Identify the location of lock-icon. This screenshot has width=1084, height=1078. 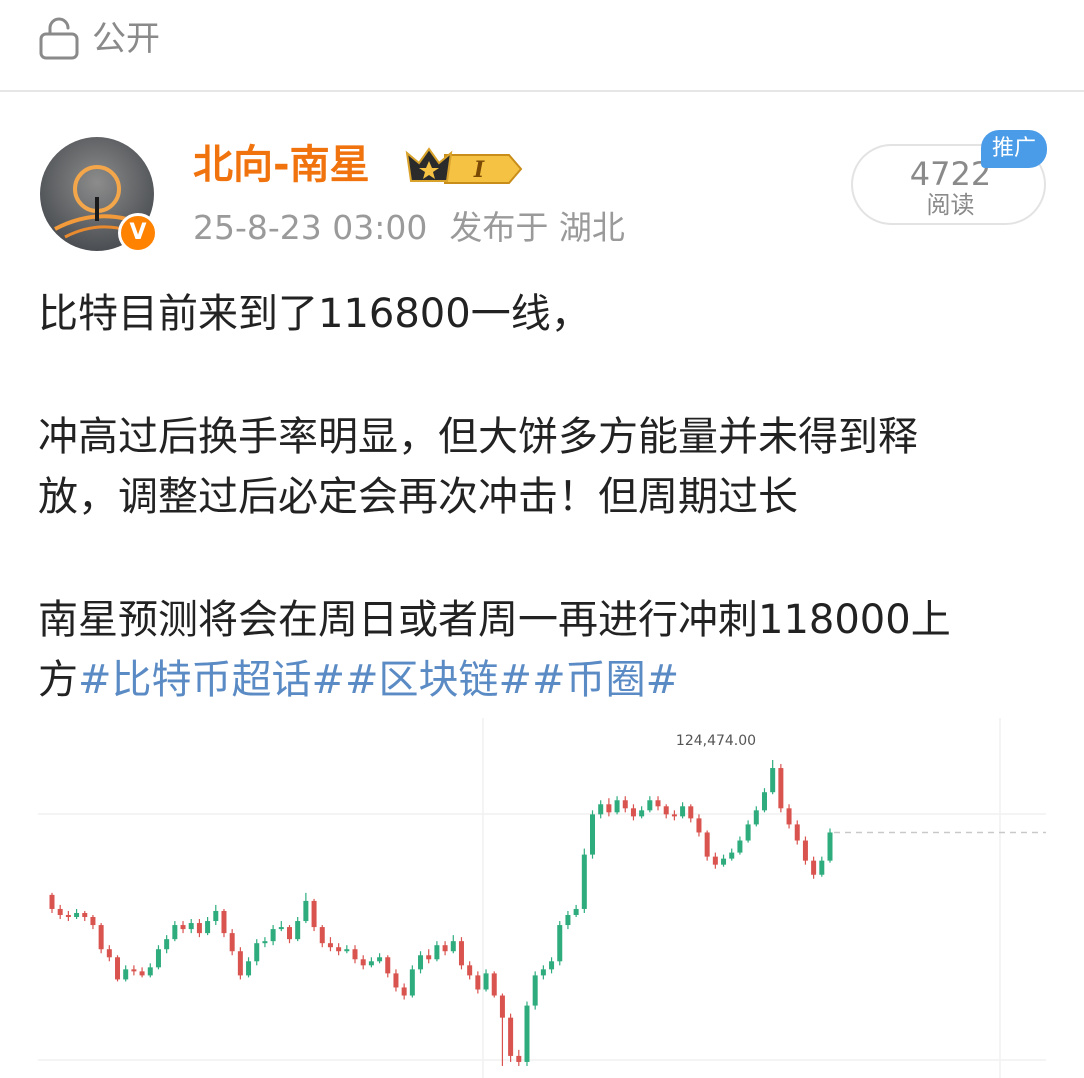
(59, 38).